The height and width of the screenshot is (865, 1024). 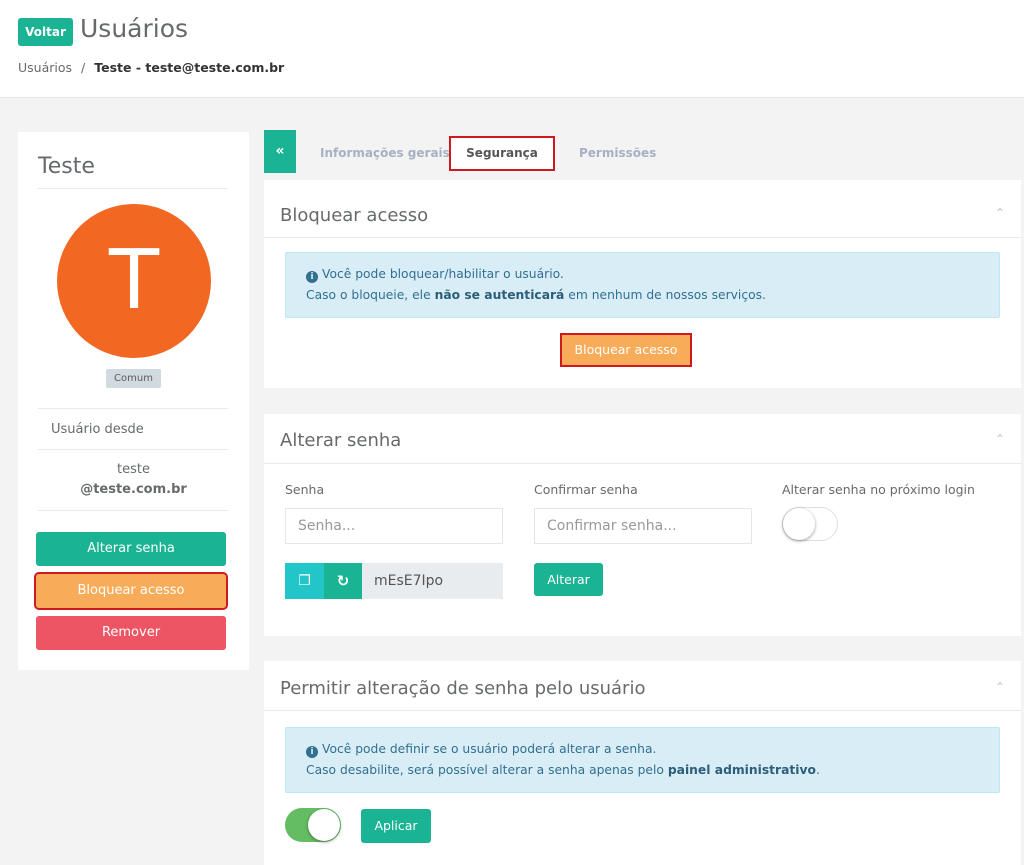 What do you see at coordinates (131, 591) in the screenshot?
I see `block-access-side-button: Bloquear acesso` at bounding box center [131, 591].